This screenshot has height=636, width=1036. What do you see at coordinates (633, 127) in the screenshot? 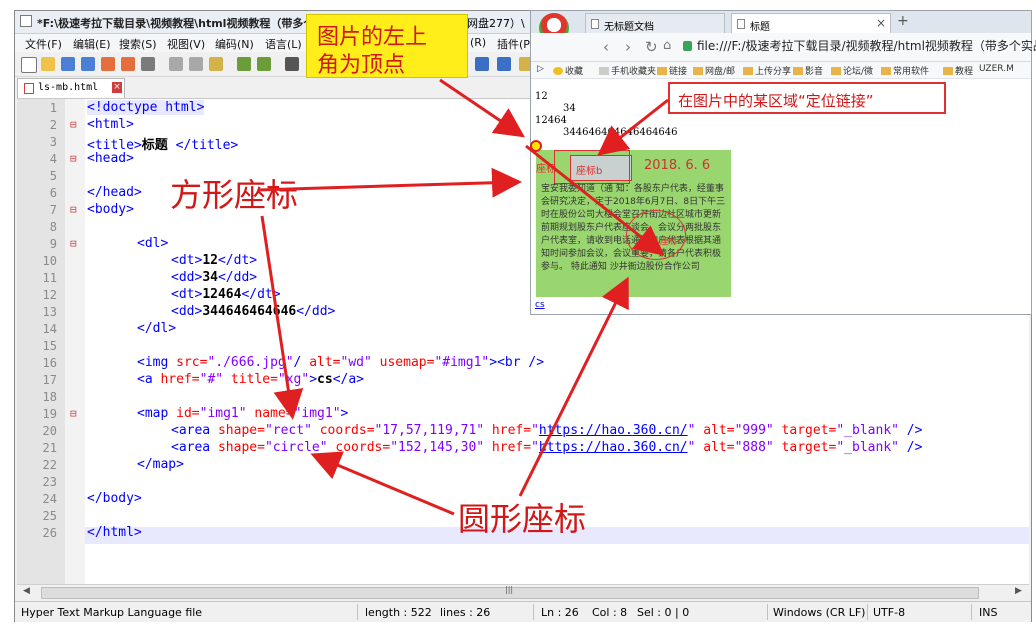
I see `arrow-region-to-image` at bounding box center [633, 127].